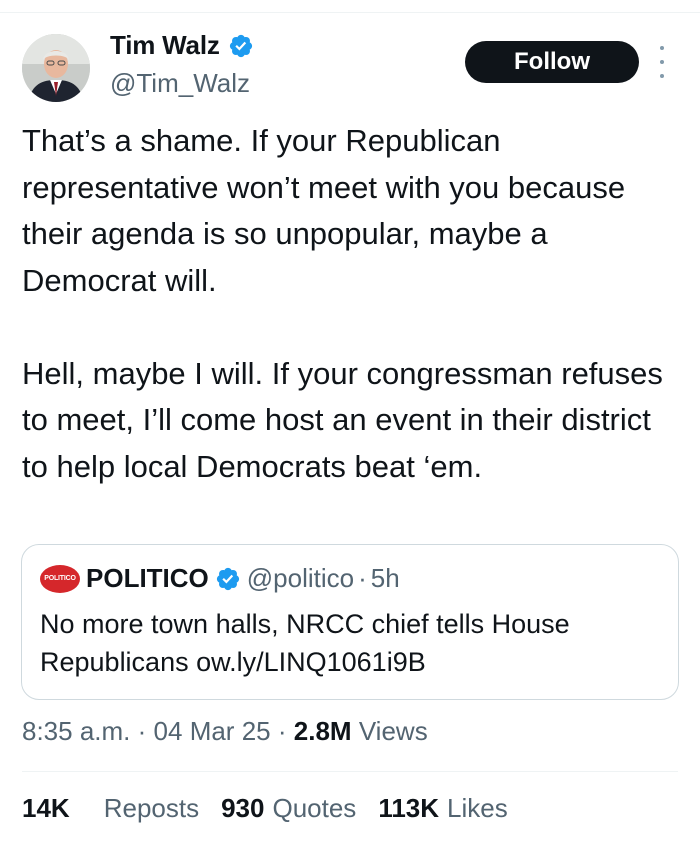 Image resolution: width=700 pixels, height=849 pixels. What do you see at coordinates (147, 578) in the screenshot?
I see `quoted-author-name: POLITICO` at bounding box center [147, 578].